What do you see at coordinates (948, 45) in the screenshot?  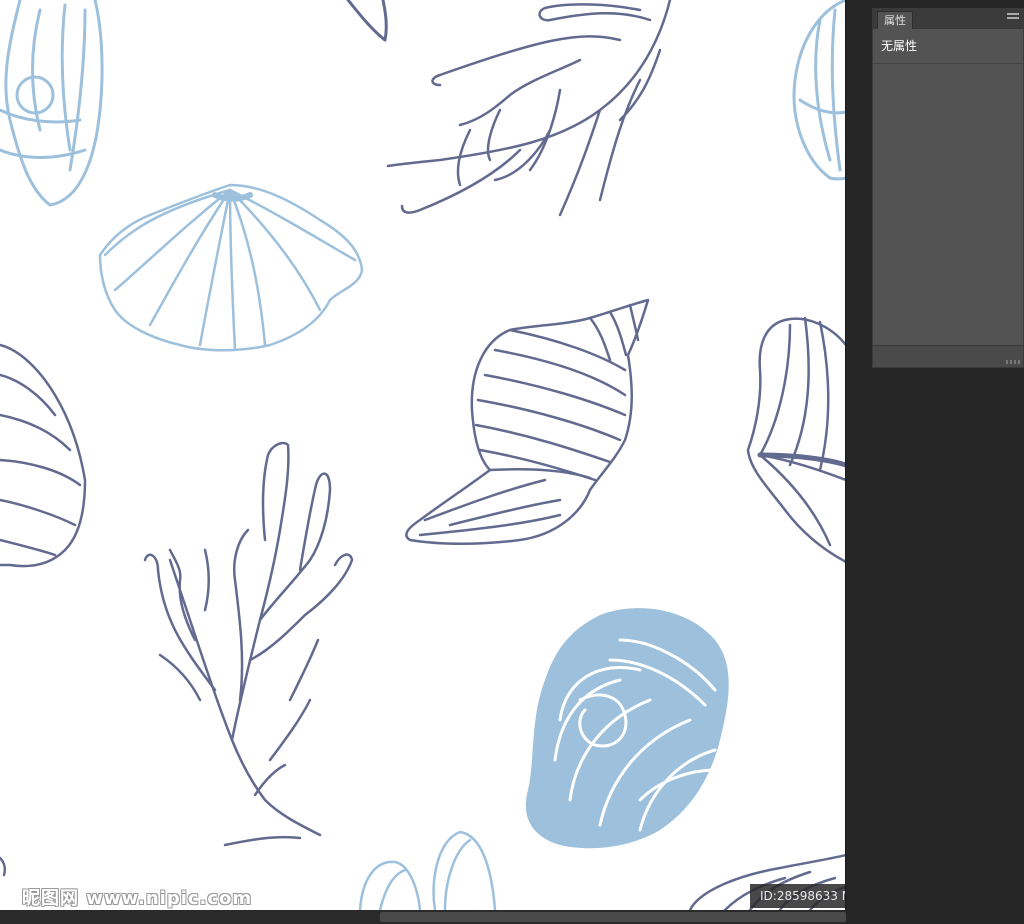 I see `properties-content: 无属性` at bounding box center [948, 45].